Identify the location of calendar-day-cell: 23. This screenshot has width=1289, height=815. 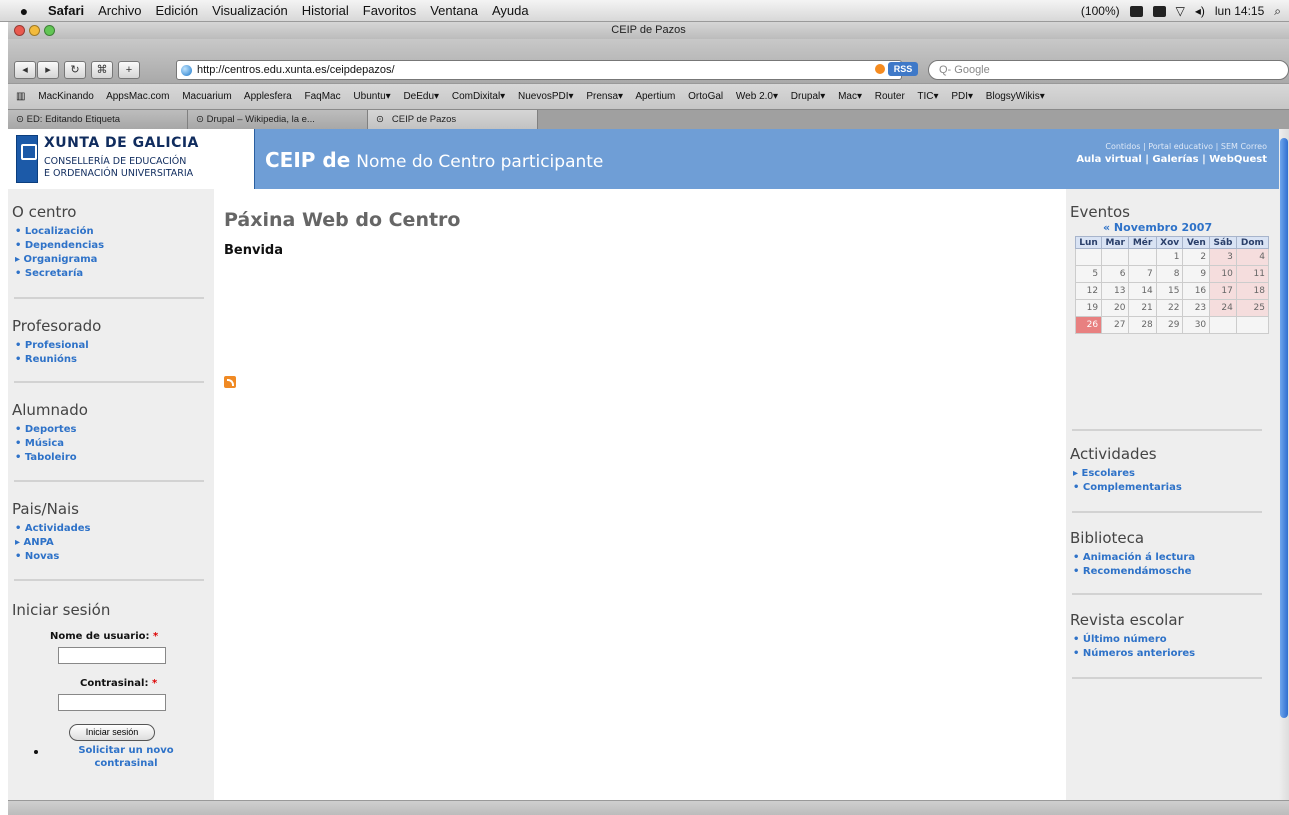
(1196, 308).